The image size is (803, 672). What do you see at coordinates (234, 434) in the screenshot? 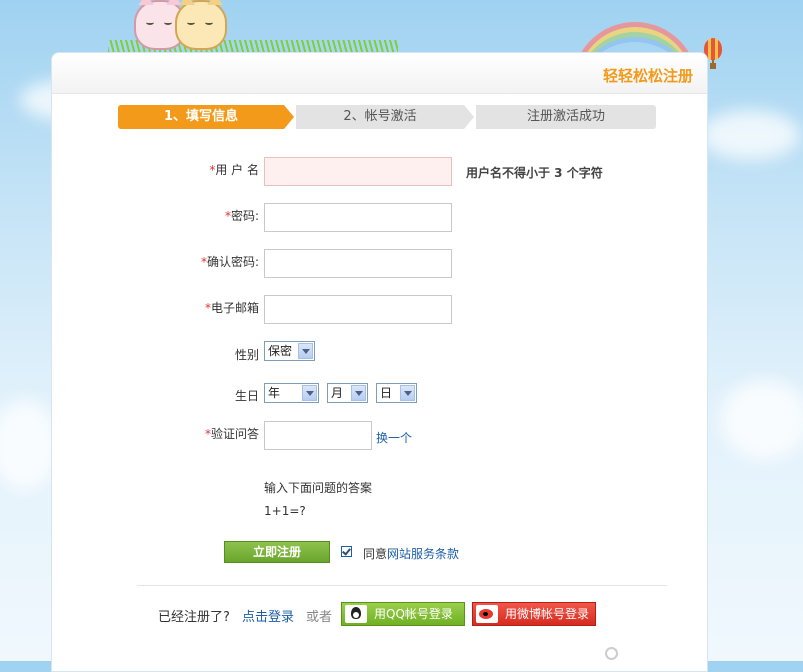
I see `captcha-label-text: 验证问答` at bounding box center [234, 434].